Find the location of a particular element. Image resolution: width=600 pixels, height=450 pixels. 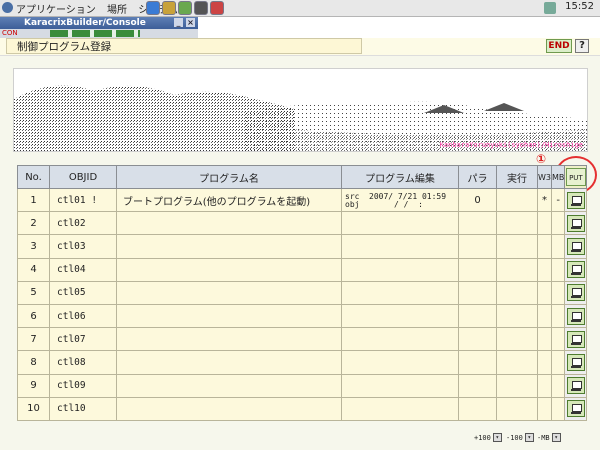

row-mb: - is located at coordinates (558, 200).